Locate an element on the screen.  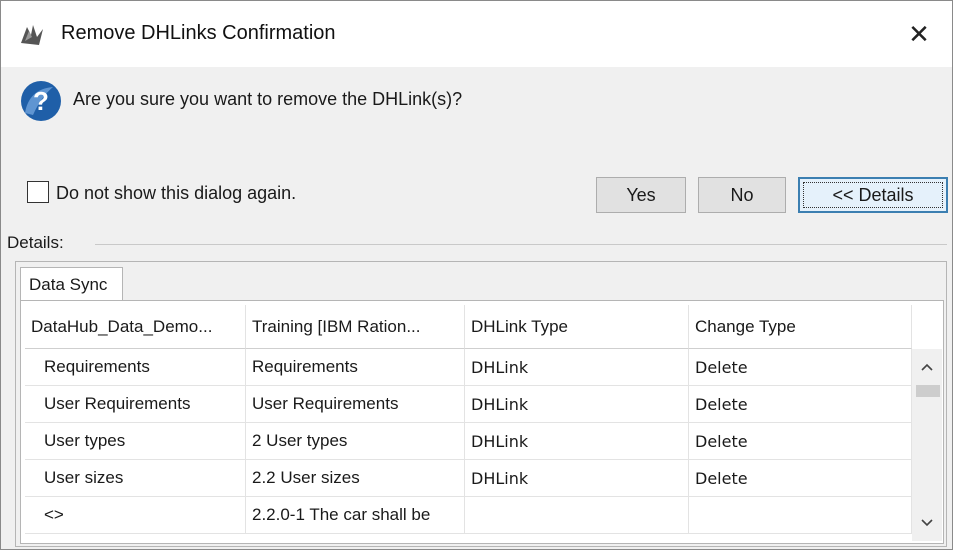
table-row: Requirements Requirements DHLink Delete is located at coordinates (468, 367).